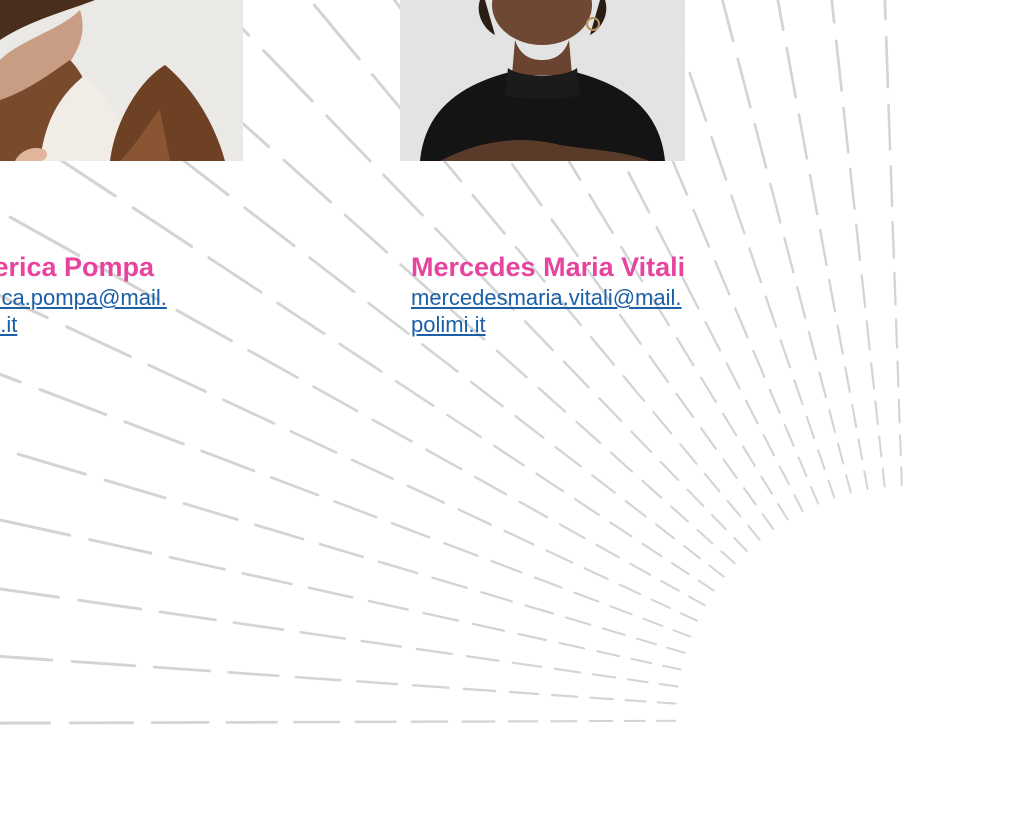 The width and height of the screenshot is (1025, 821). I want to click on email-line-2: polimi.it, so click(548, 324).